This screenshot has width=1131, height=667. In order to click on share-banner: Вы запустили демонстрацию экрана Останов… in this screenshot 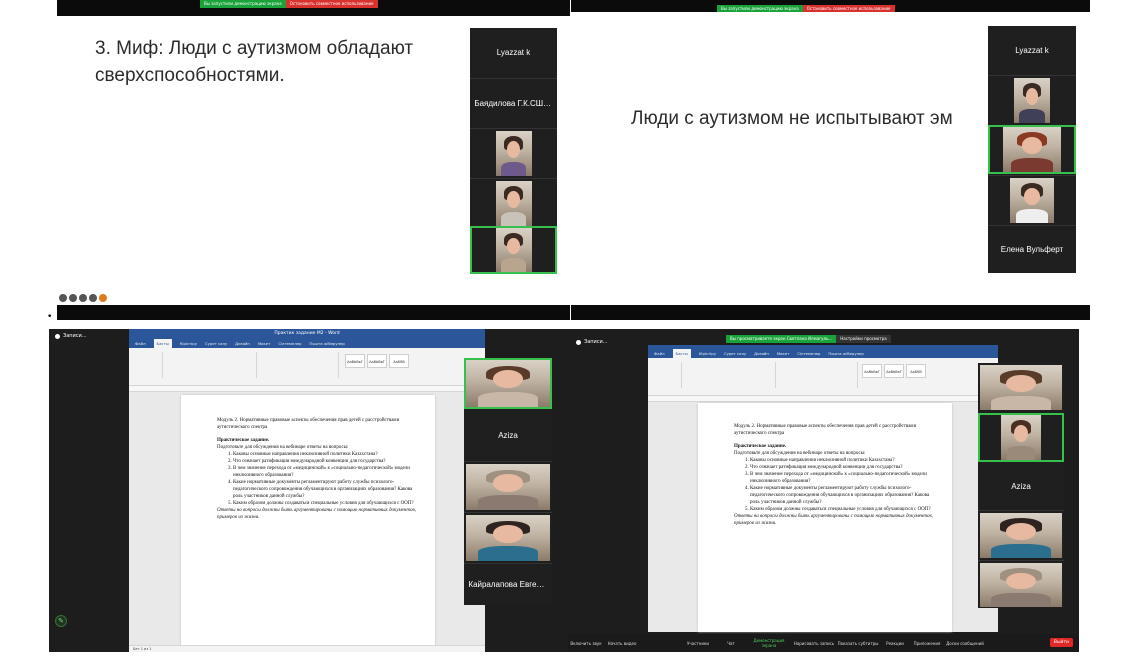, I will do `click(806, 8)`.